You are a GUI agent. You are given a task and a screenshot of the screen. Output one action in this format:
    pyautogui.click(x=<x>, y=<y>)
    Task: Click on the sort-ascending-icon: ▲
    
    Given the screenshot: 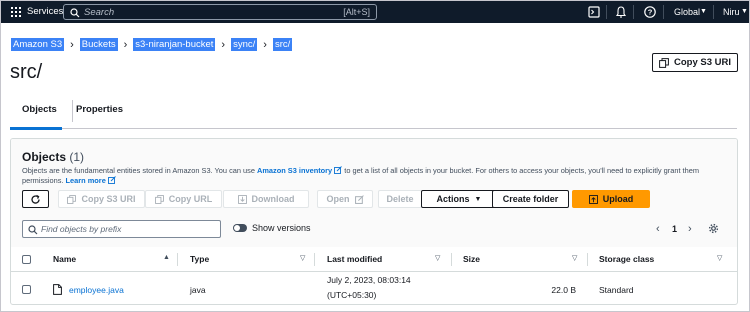 What is the action you would take?
    pyautogui.click(x=166, y=257)
    